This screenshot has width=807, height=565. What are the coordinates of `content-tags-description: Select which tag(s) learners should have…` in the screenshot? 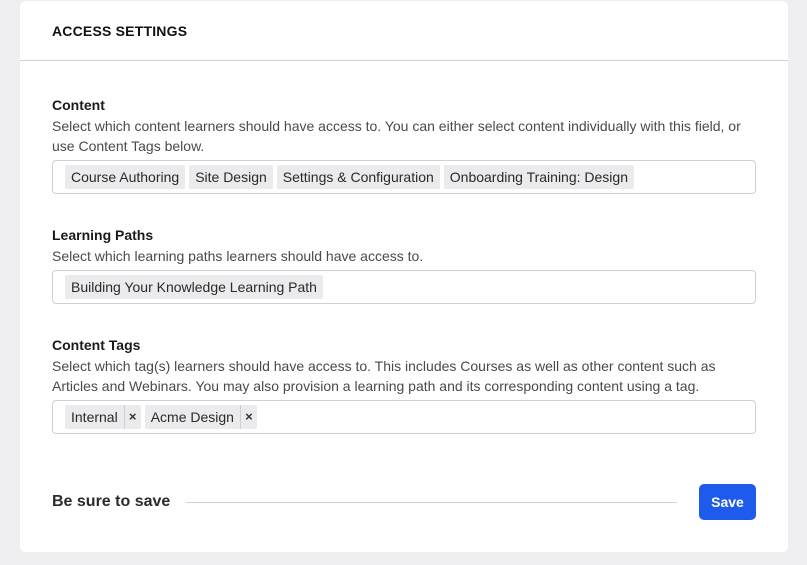 It's located at (384, 376).